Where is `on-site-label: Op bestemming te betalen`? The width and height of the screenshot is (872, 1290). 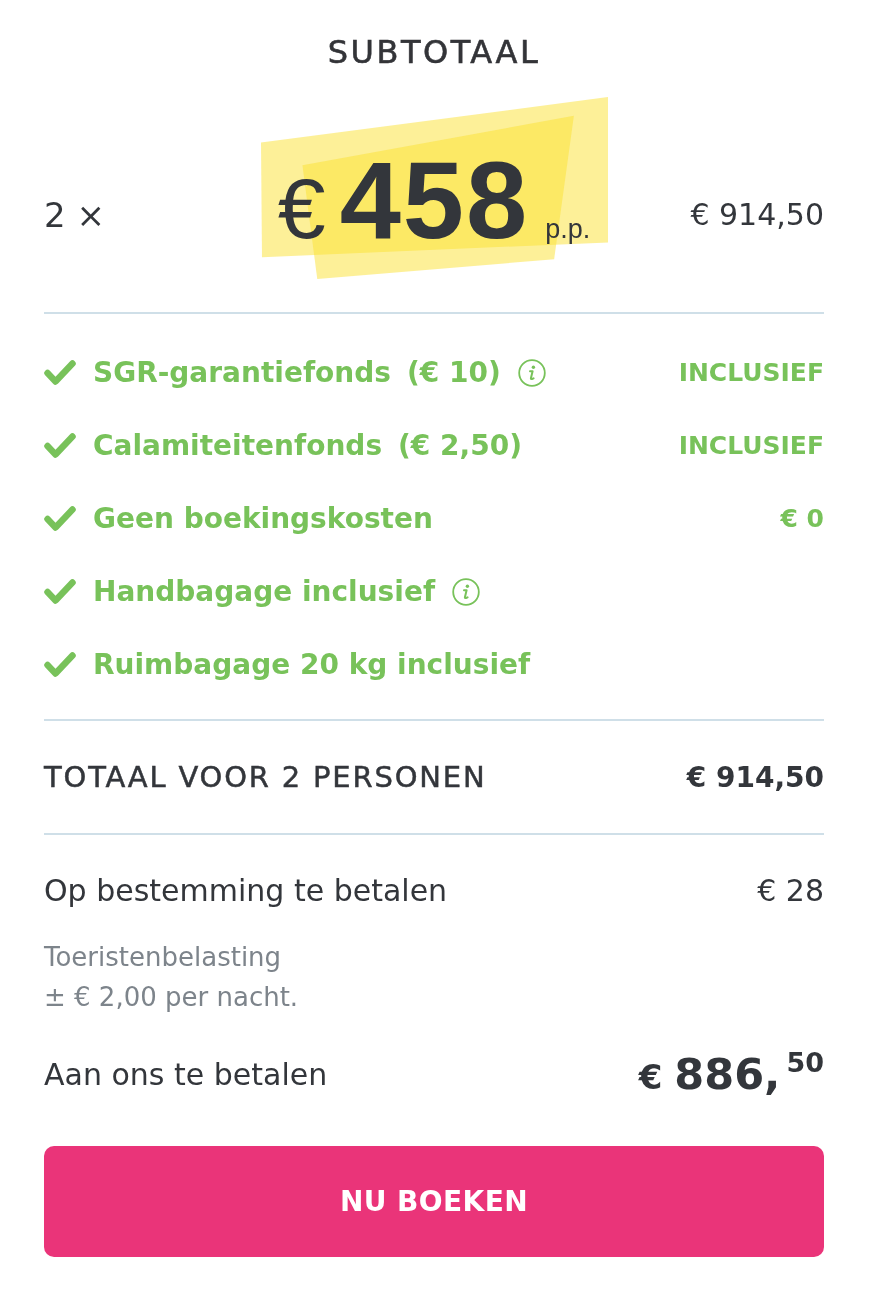 on-site-label: Op bestemming te betalen is located at coordinates (246, 891).